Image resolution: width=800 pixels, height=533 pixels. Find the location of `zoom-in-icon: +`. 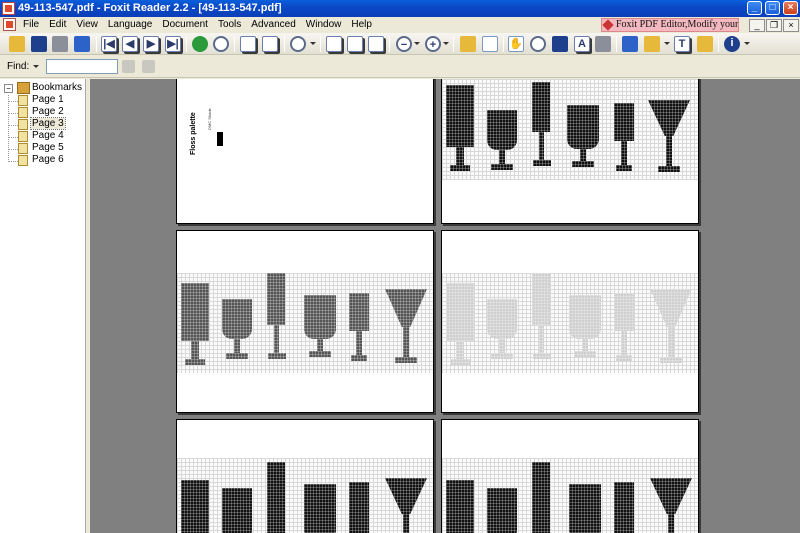

zoom-in-icon: + is located at coordinates (433, 44).